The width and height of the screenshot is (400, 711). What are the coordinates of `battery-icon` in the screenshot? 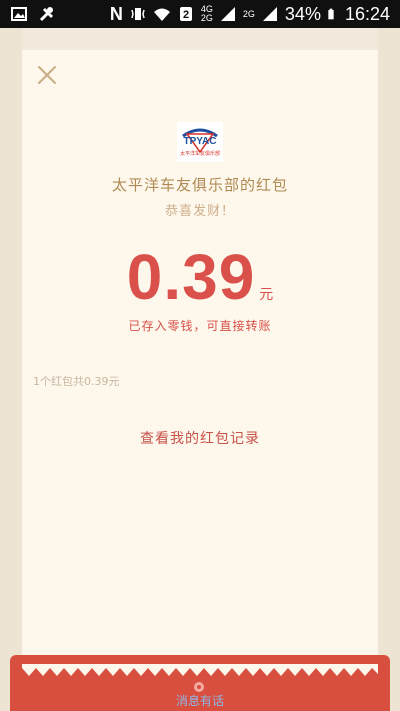 It's located at (331, 14).